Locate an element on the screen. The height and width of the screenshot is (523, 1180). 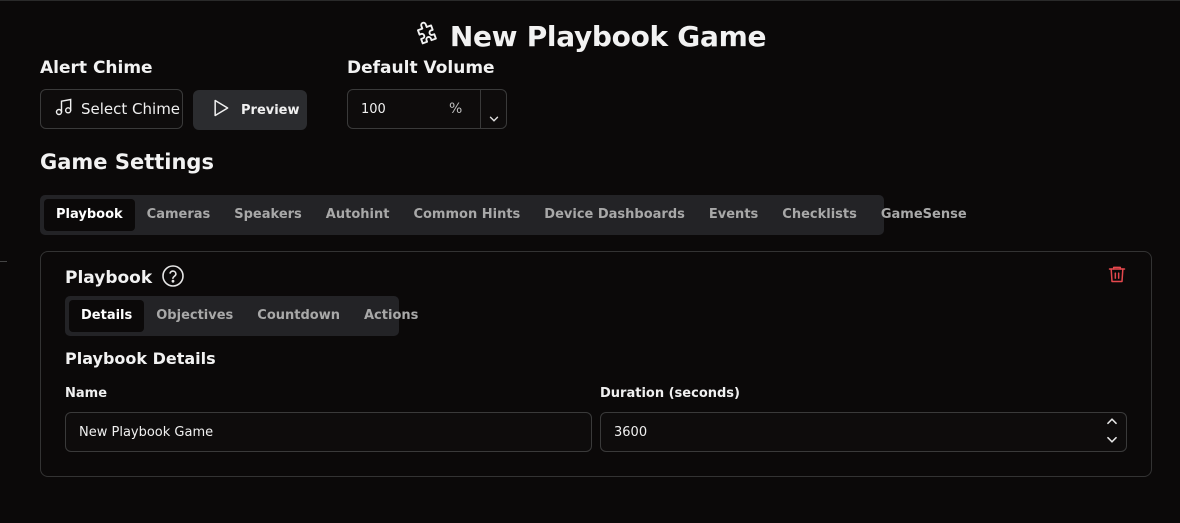
name-input: New Playbook Game is located at coordinates (328, 432).